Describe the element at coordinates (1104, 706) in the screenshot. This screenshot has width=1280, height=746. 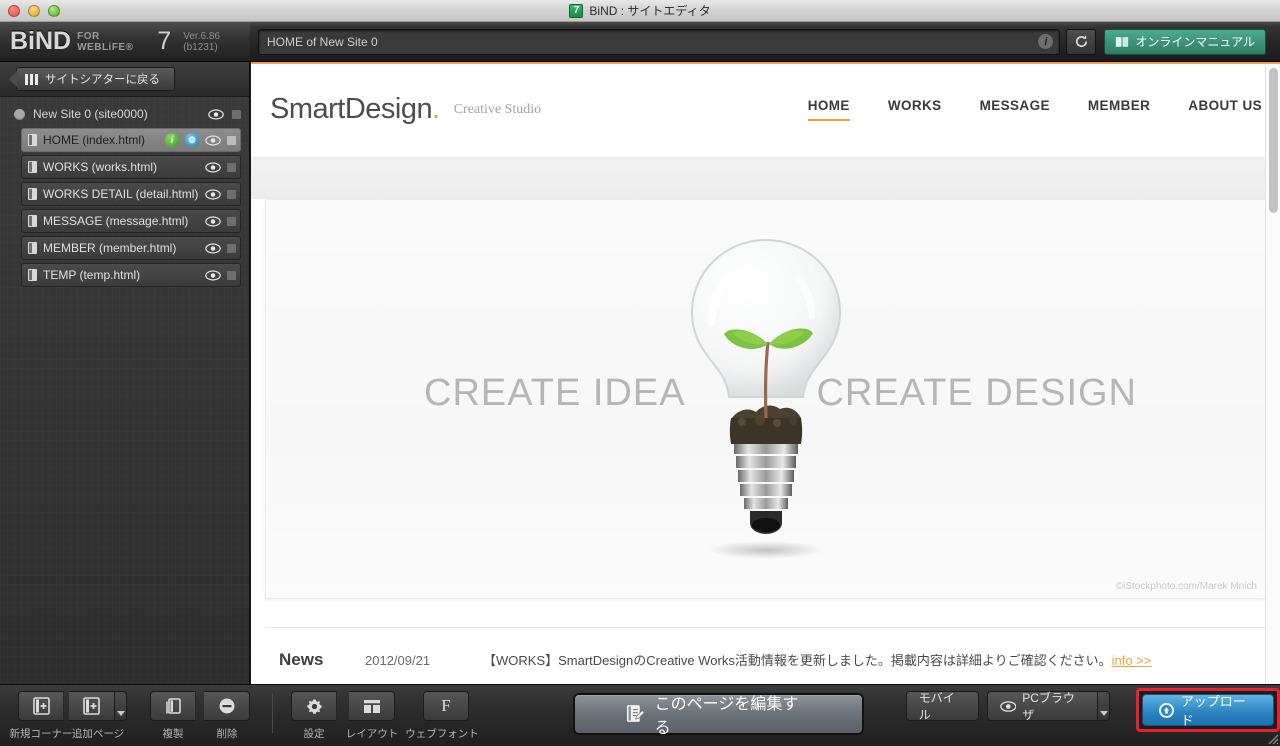
I see `pc-browser-dropdown` at that location.